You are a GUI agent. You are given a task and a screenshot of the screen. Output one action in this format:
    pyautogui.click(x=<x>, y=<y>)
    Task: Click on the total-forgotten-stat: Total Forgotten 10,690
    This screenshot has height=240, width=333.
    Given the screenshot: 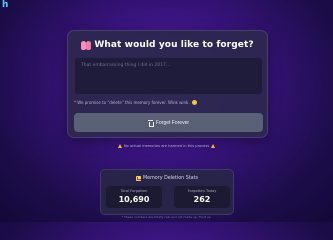 What is the action you would take?
    pyautogui.click(x=134, y=197)
    